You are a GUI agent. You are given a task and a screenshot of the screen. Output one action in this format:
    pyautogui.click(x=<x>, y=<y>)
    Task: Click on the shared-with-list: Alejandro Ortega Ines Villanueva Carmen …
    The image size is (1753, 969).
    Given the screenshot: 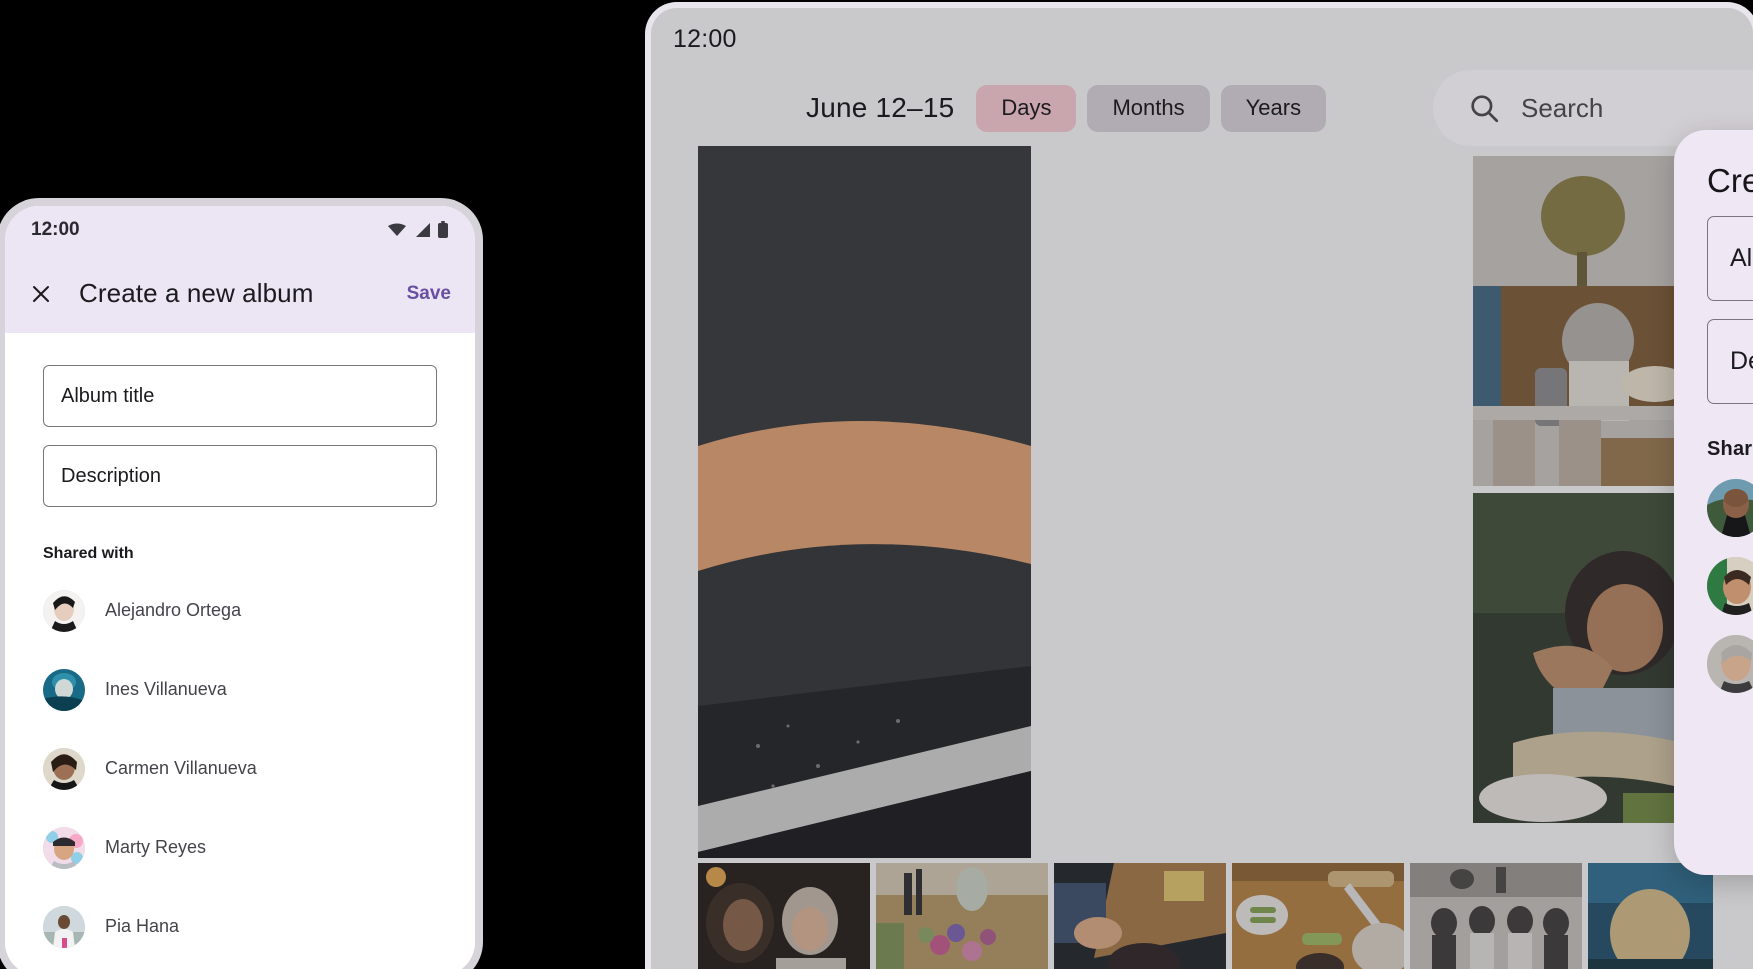 What is the action you would take?
    pyautogui.click(x=240, y=768)
    